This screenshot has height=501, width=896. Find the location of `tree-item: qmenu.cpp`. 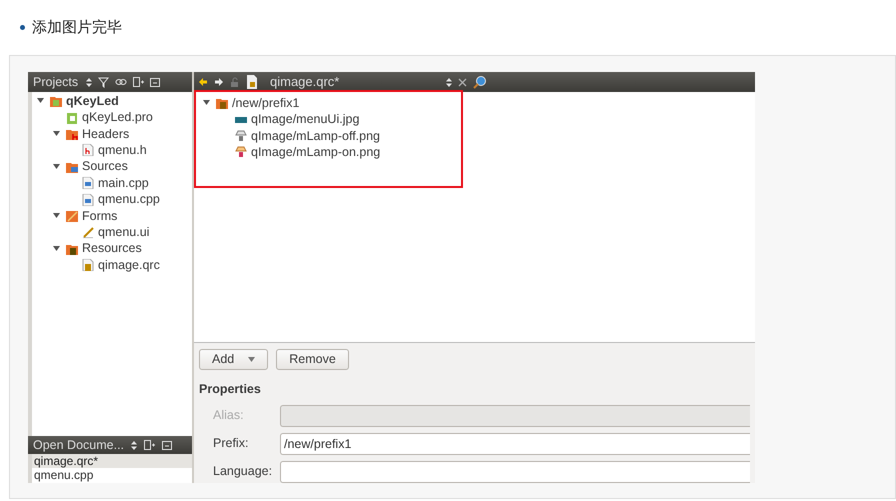

tree-item: qmenu.cpp is located at coordinates (129, 199).